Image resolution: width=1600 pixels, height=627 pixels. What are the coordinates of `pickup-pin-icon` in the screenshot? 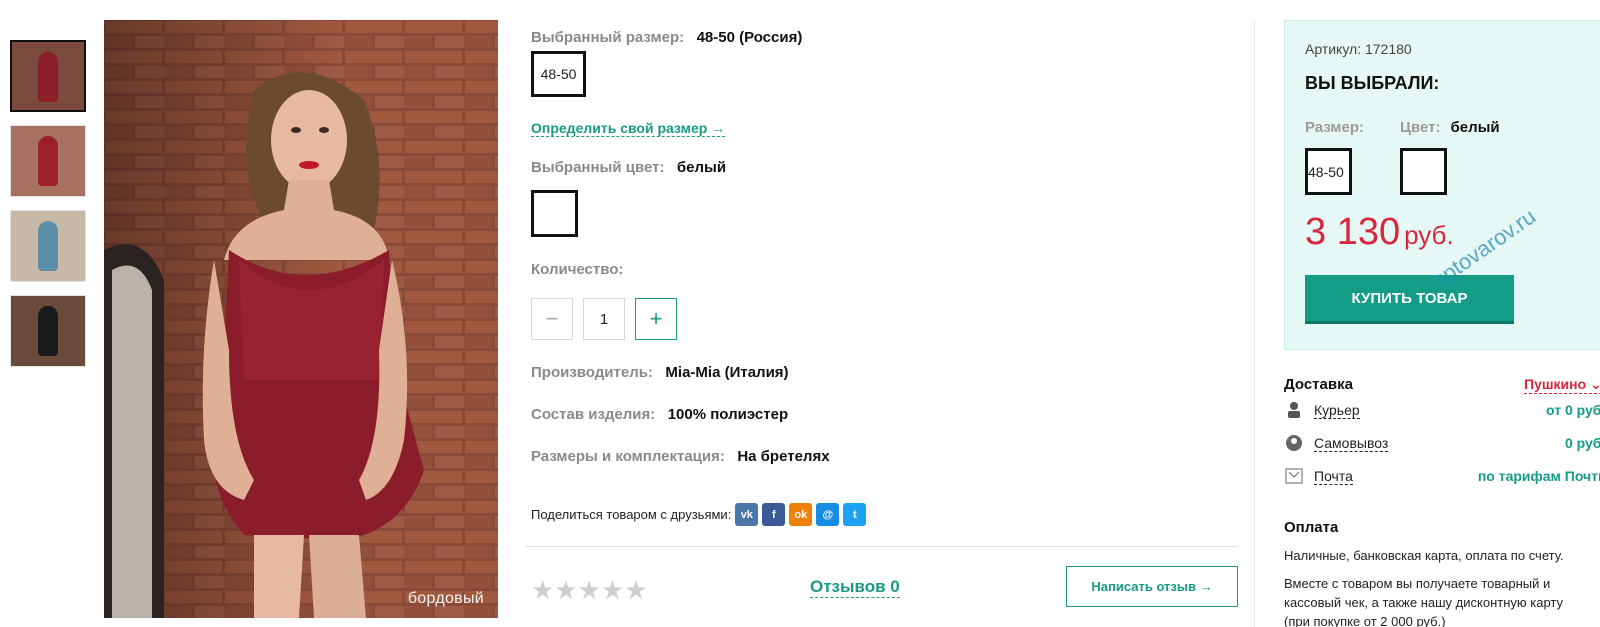 It's located at (1294, 443).